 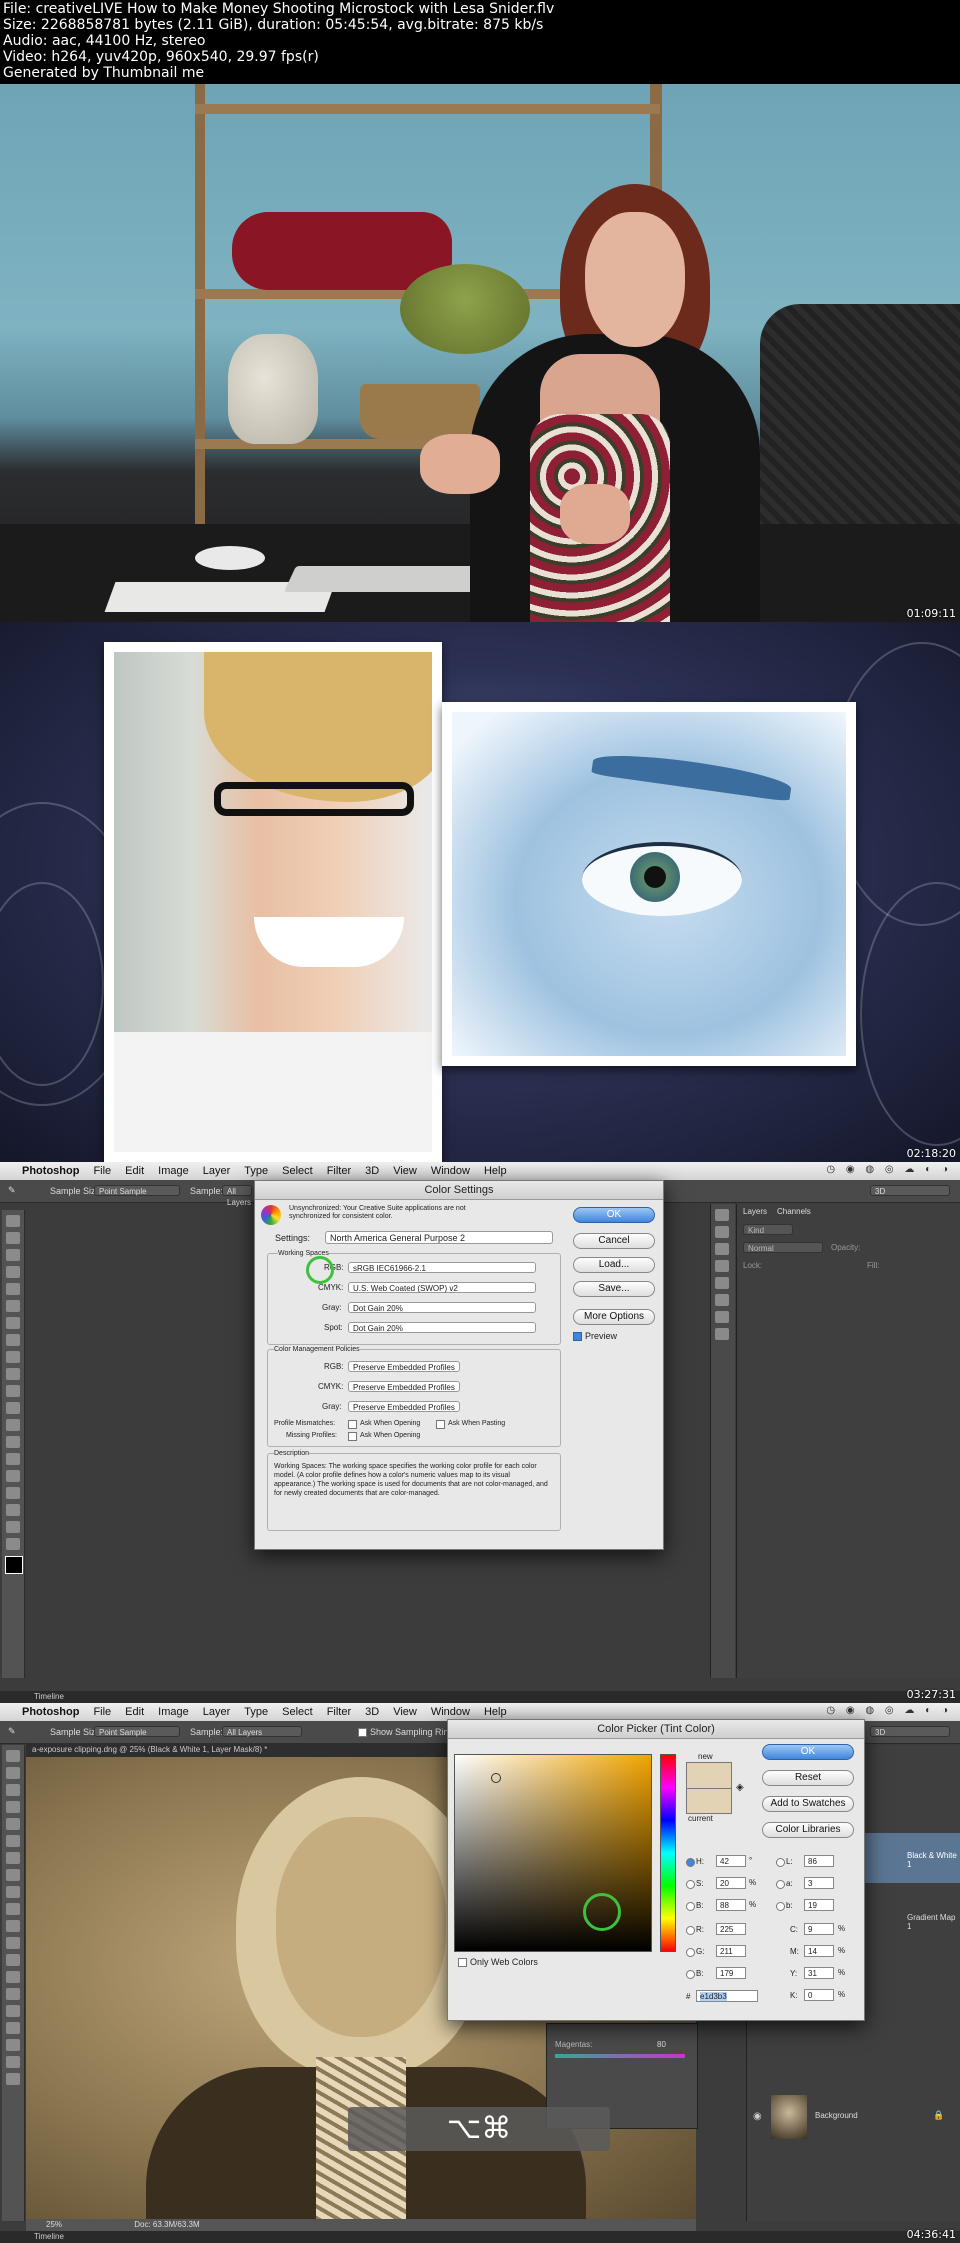 I want to click on stamp-tool-icon, so click(x=13, y=1357).